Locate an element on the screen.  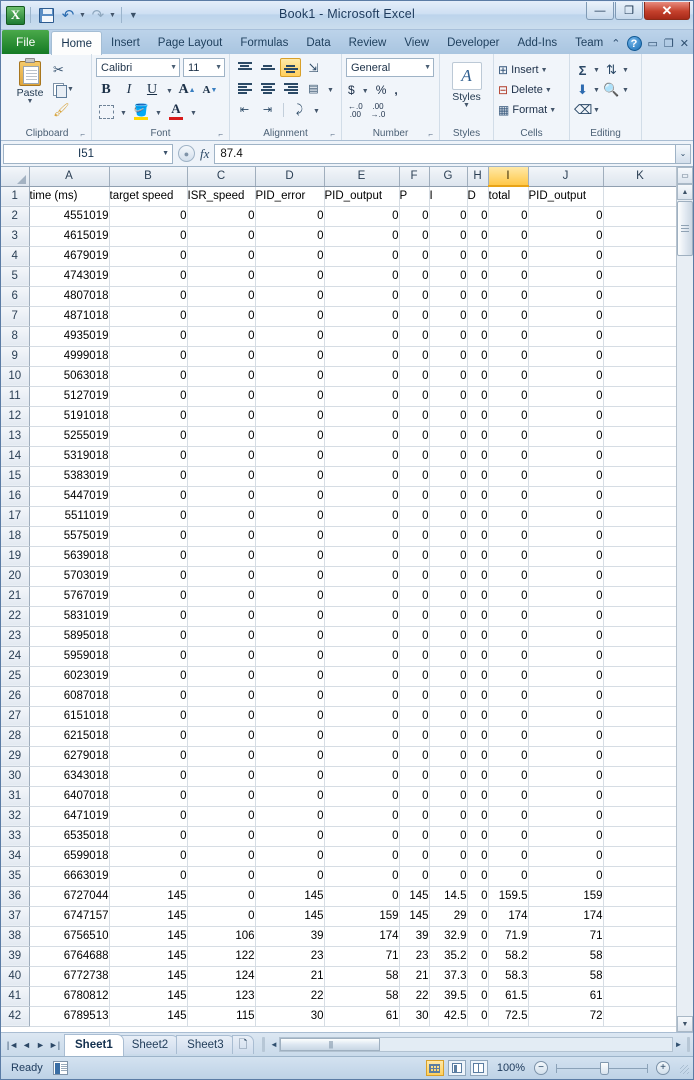
cell-D7: 0 is located at coordinates (290, 316).